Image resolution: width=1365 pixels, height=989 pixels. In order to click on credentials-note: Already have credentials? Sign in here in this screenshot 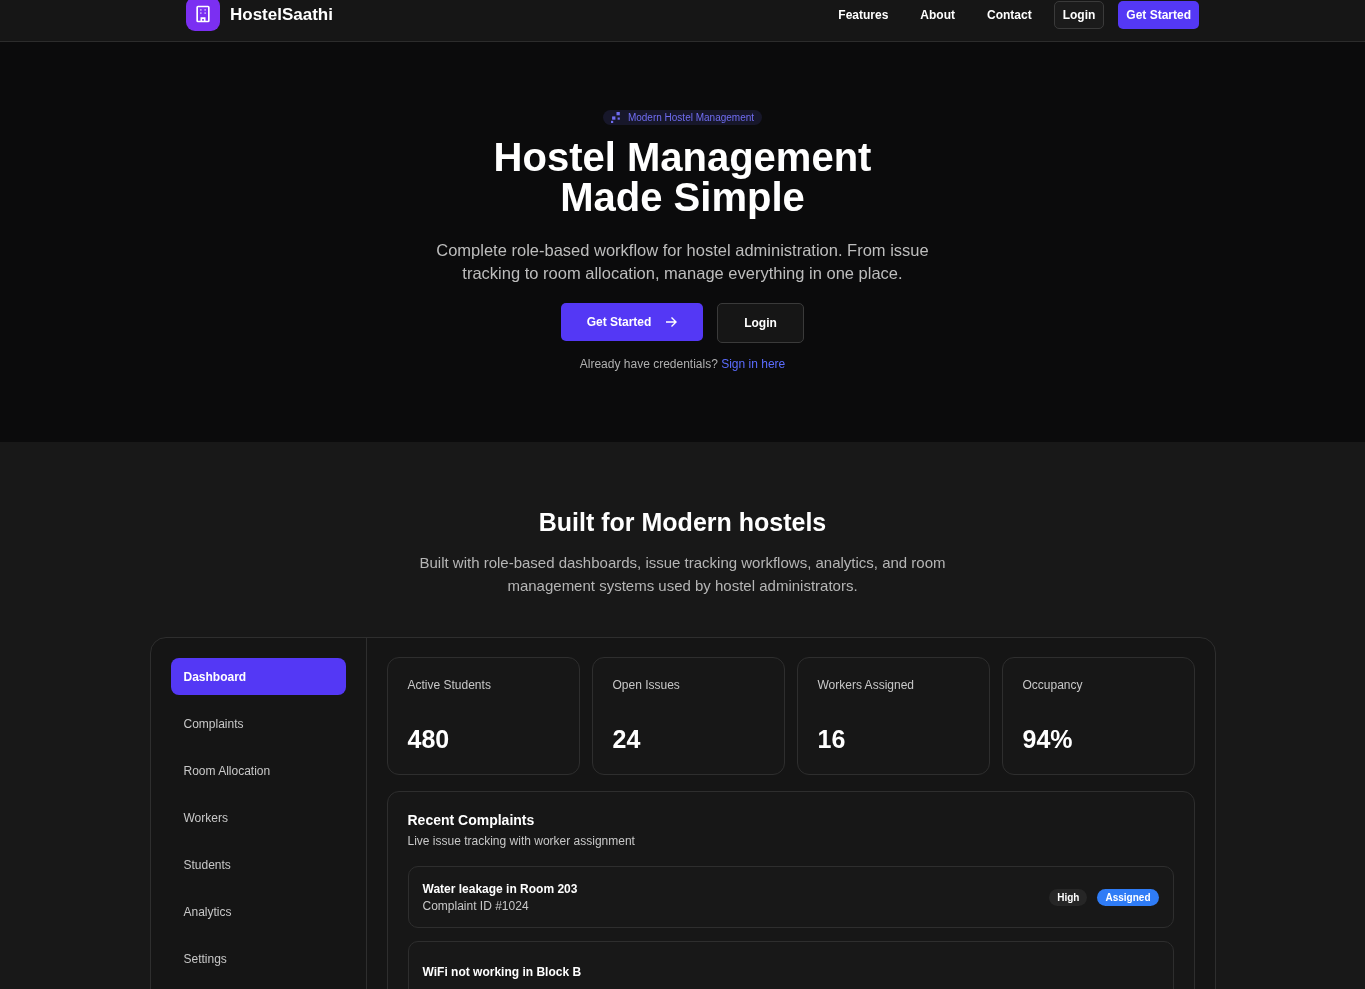, I will do `click(682, 364)`.